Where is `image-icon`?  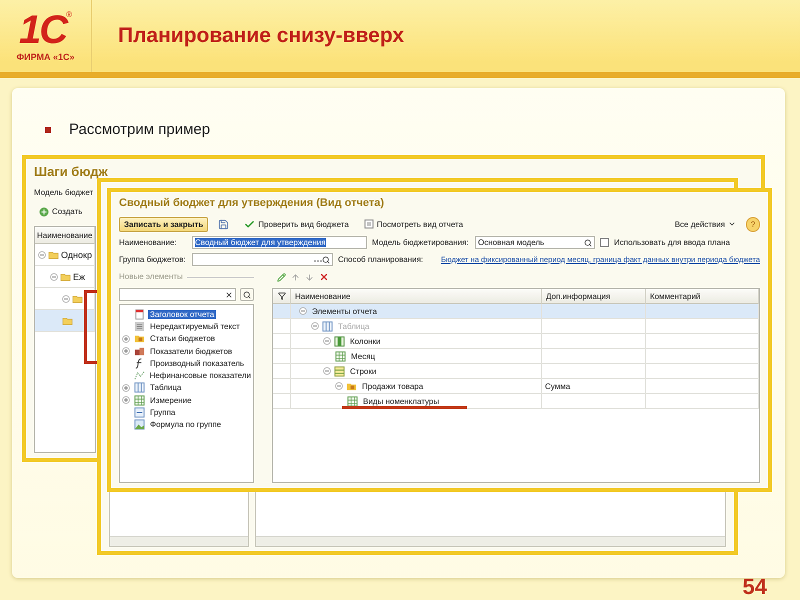
image-icon is located at coordinates (139, 424).